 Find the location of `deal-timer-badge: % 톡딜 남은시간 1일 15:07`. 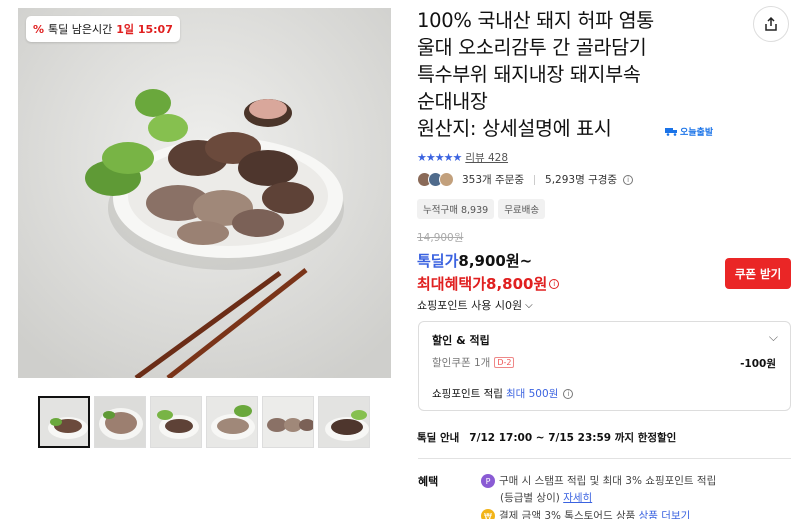

deal-timer-badge: % 톡딜 남은시간 1일 15:07 is located at coordinates (103, 29).